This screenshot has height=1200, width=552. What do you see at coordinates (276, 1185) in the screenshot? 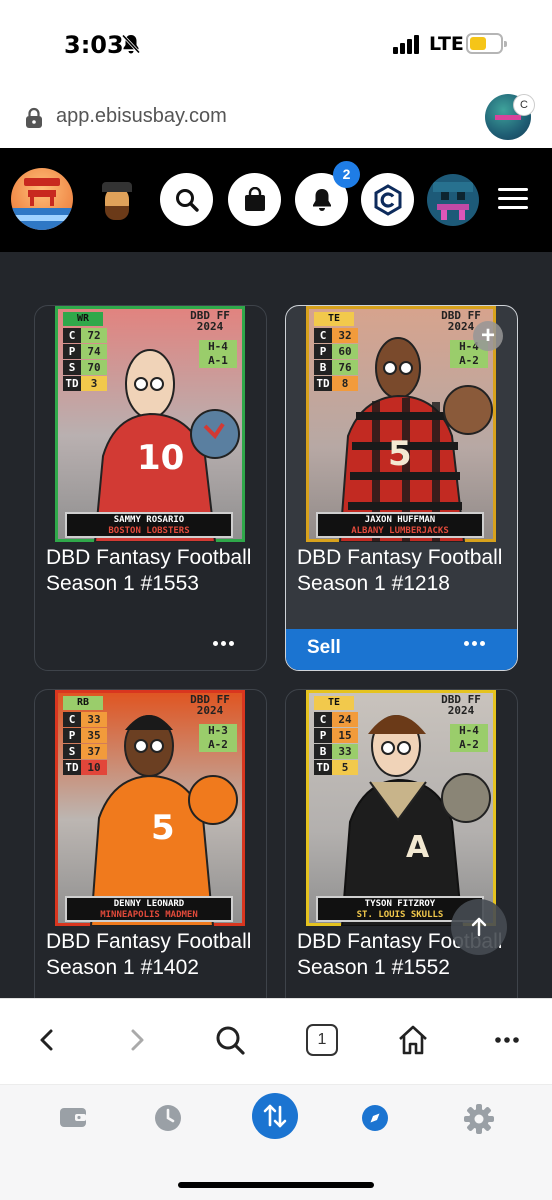
I see `home-indicator` at bounding box center [276, 1185].